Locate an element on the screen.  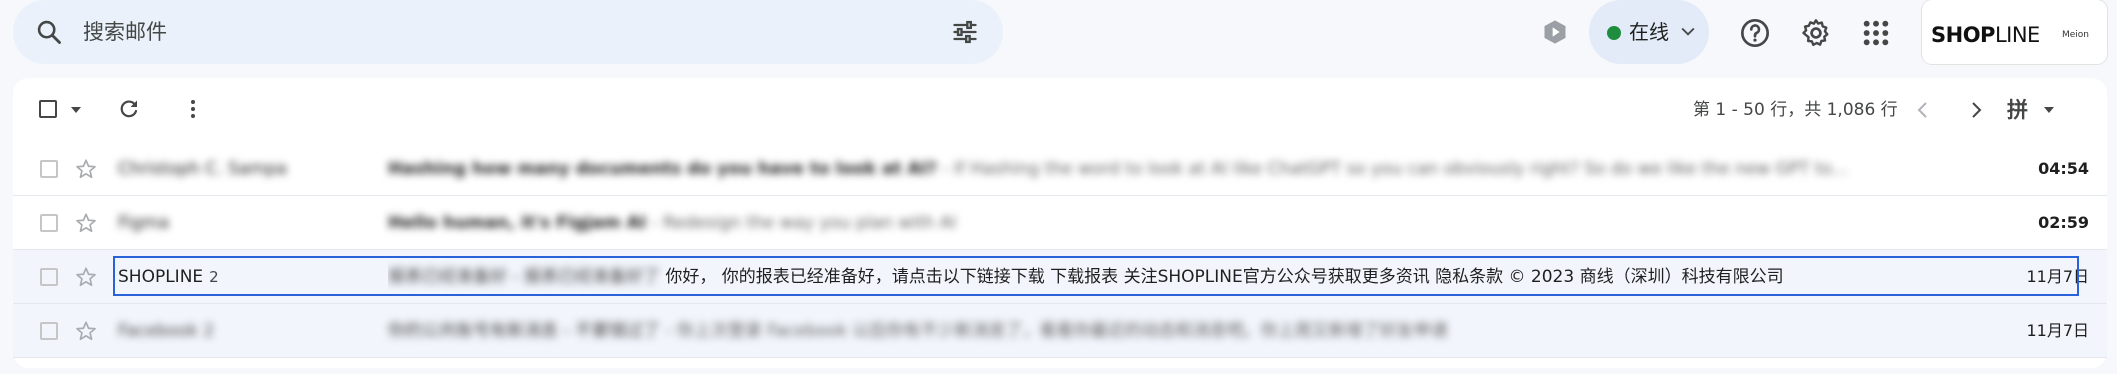
email-date: 04:54 is located at coordinates (2063, 168).